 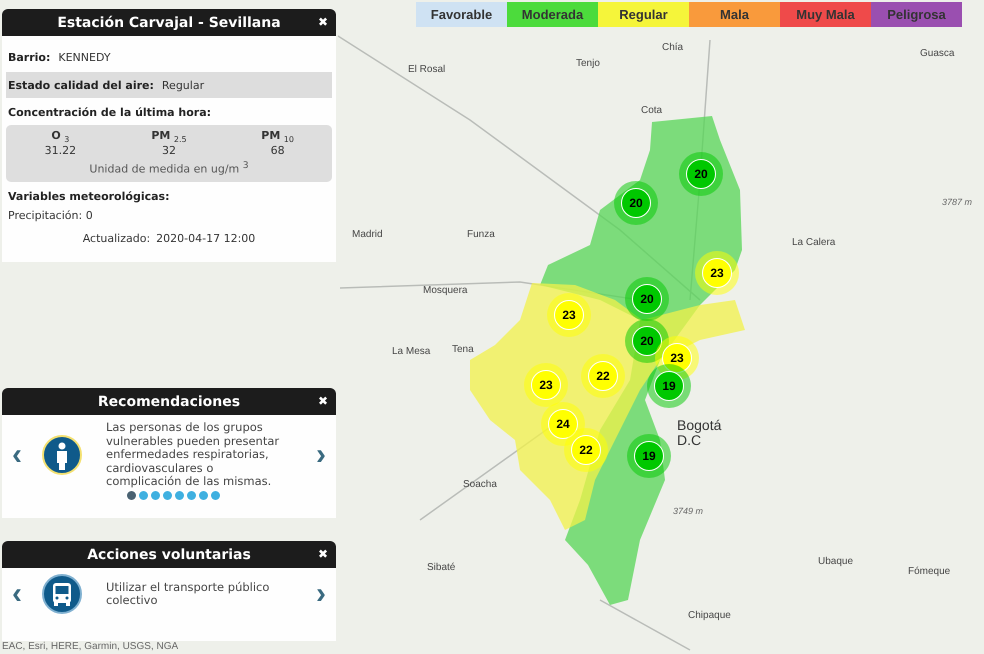 What do you see at coordinates (90, 646) in the screenshot?
I see `map-attribution: EAC, Esri, HERE, Garmin, USGS, NGA` at bounding box center [90, 646].